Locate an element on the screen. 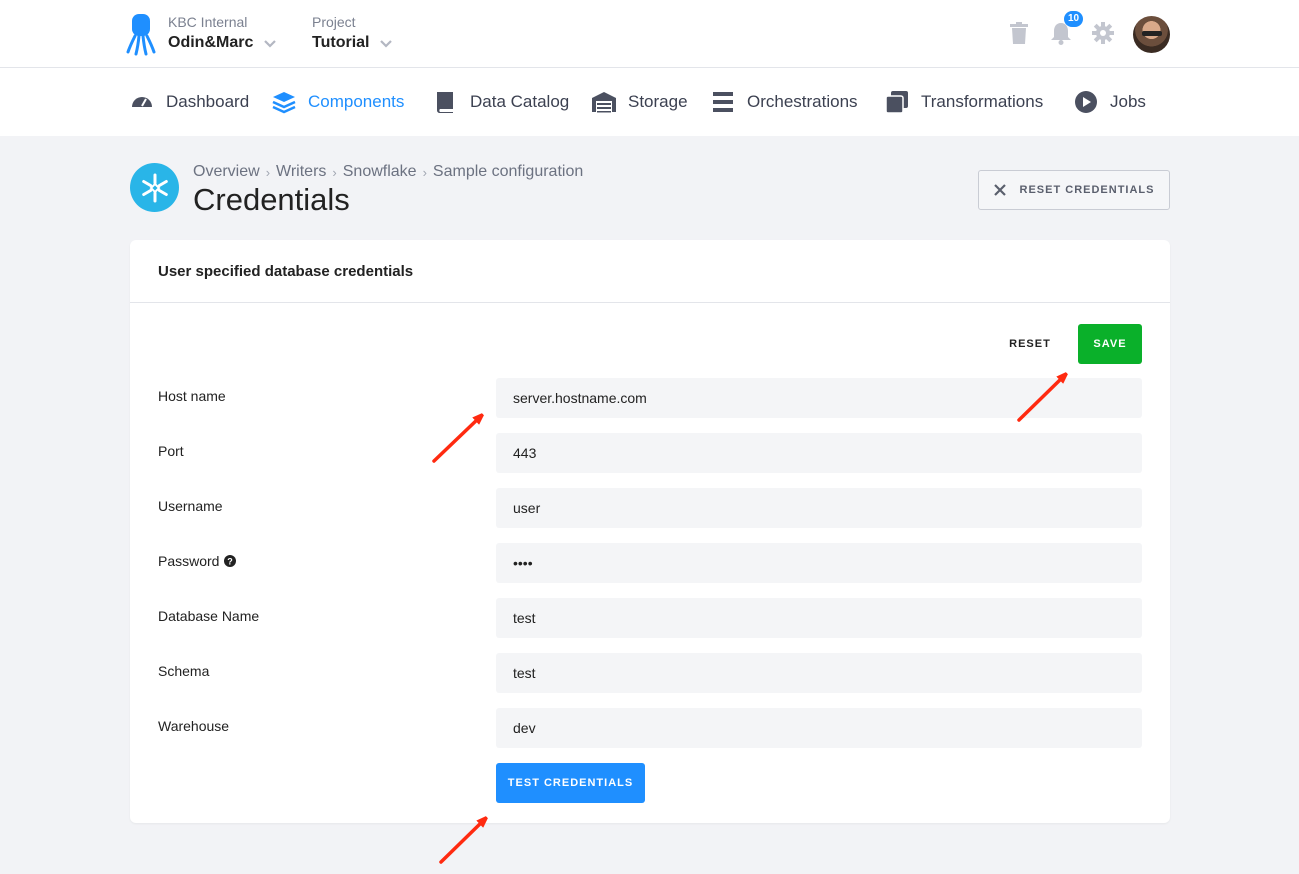 This screenshot has height=874, width=1299. arrow-to-test-credentials is located at coordinates (461, 842).